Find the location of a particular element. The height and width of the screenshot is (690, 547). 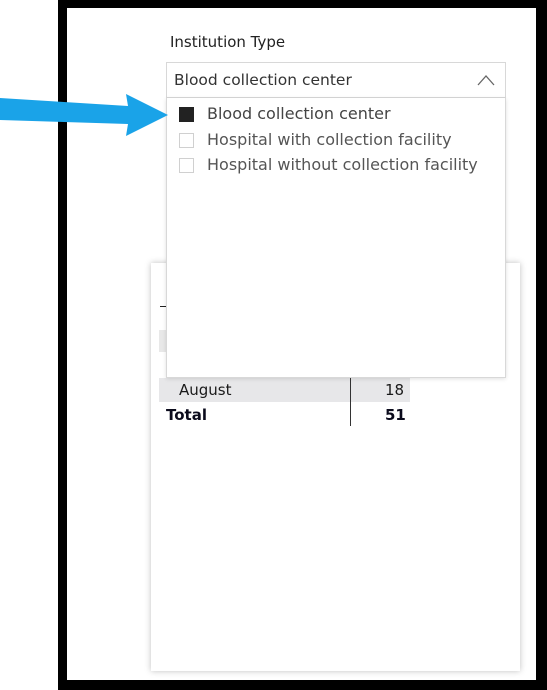

column-divider is located at coordinates (350, 402).